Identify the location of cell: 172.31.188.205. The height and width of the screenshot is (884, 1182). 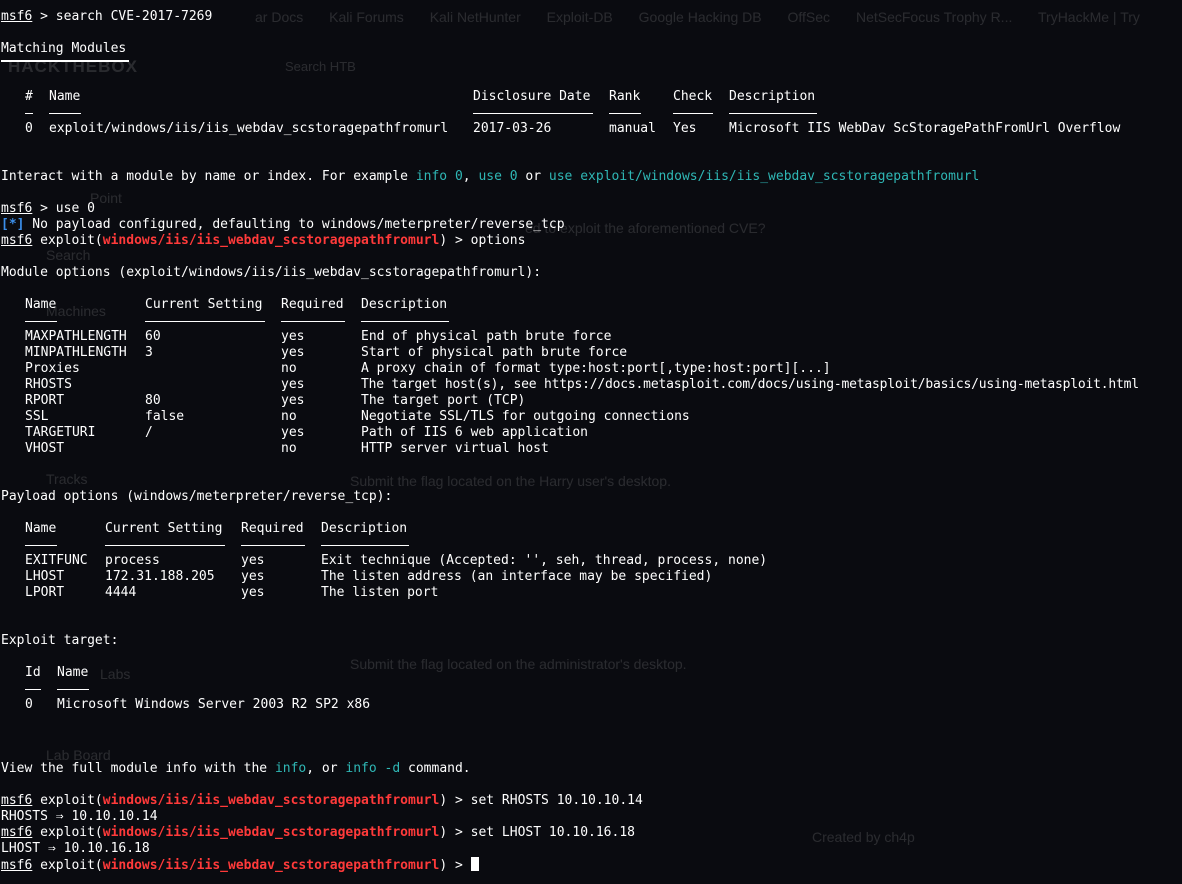
(160, 576).